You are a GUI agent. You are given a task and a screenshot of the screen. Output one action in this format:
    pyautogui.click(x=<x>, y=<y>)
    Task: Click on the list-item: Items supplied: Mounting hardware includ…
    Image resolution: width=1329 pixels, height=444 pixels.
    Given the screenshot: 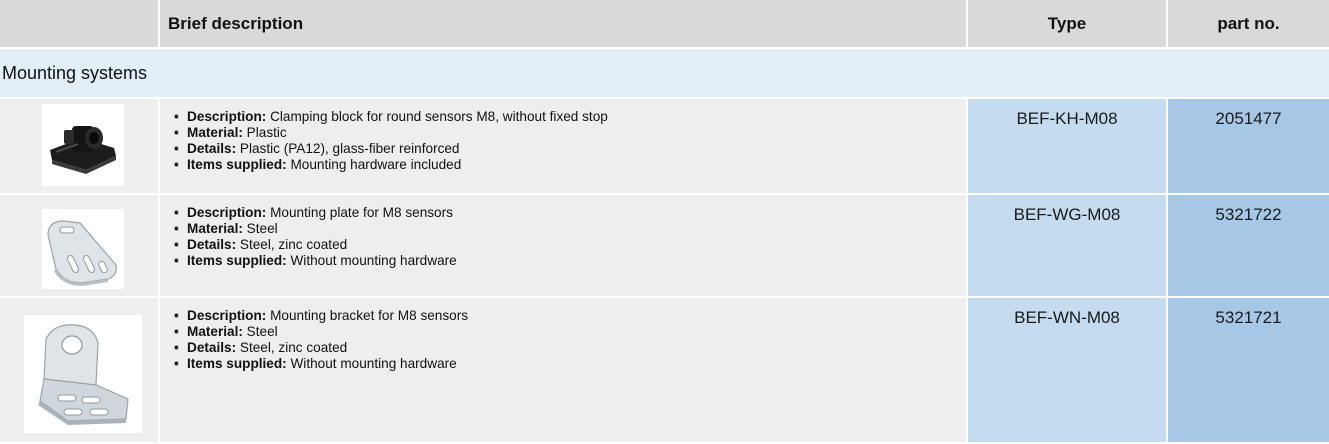 What is the action you would take?
    pyautogui.click(x=391, y=165)
    